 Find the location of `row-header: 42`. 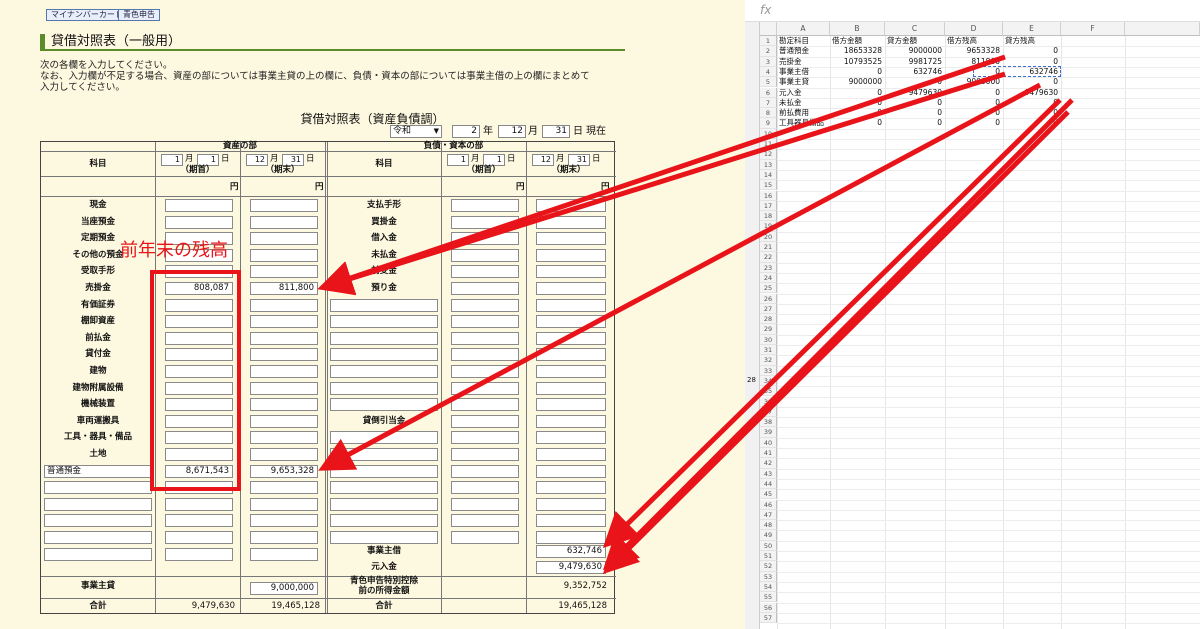

row-header: 42 is located at coordinates (768, 463).